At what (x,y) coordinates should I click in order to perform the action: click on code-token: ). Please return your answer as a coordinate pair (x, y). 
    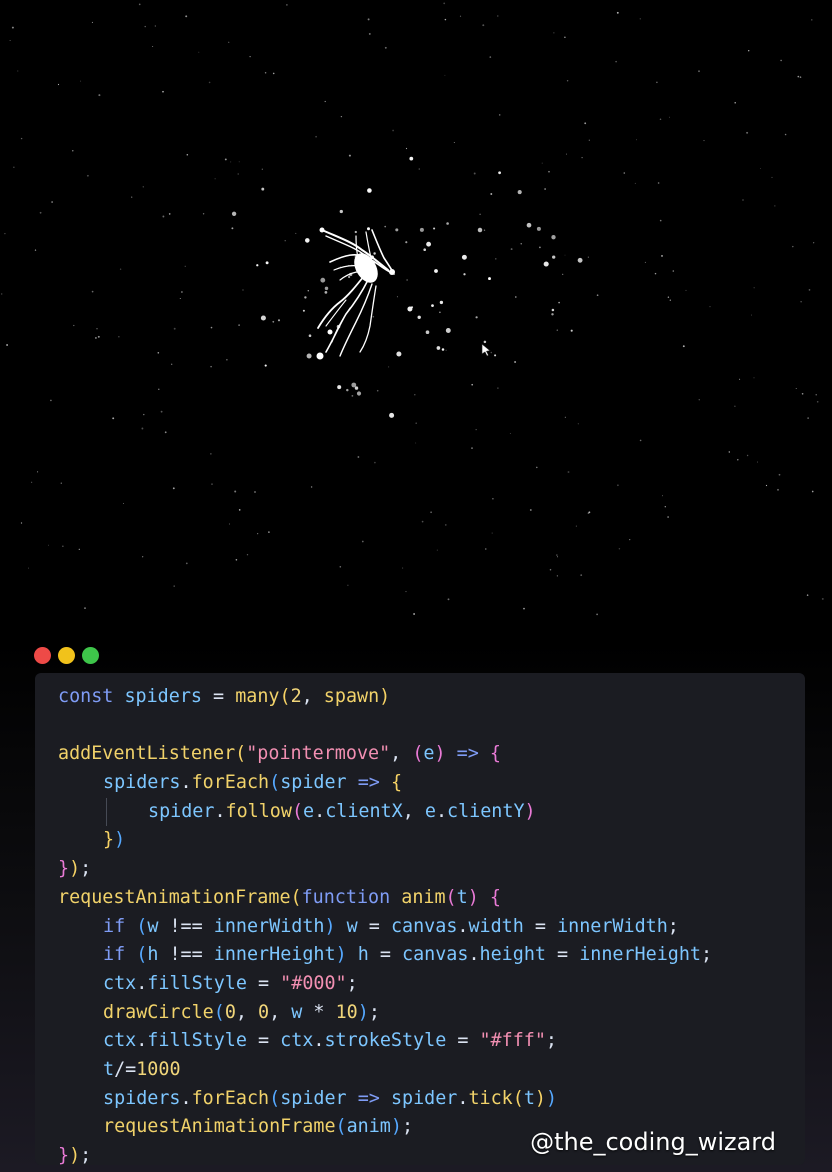
    Looking at the image, I should click on (551, 1098).